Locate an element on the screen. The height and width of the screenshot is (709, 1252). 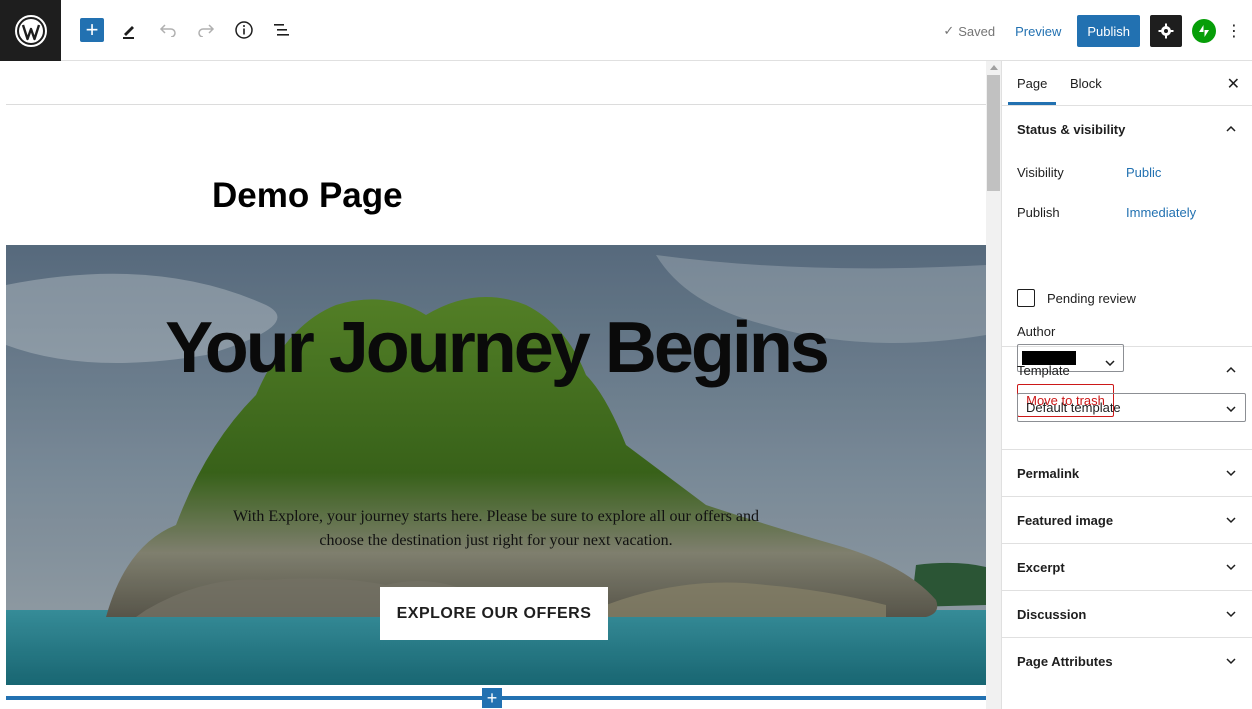
editor-top-toolbar: + ✓ Saved Preview Publish ⋮ is located at coordinates (626, 30).